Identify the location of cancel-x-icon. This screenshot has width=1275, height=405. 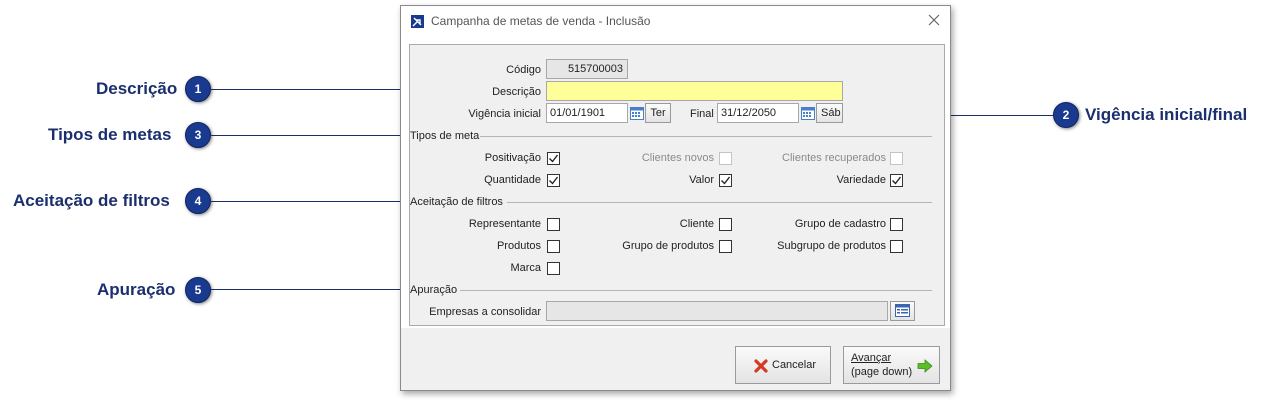
(761, 366).